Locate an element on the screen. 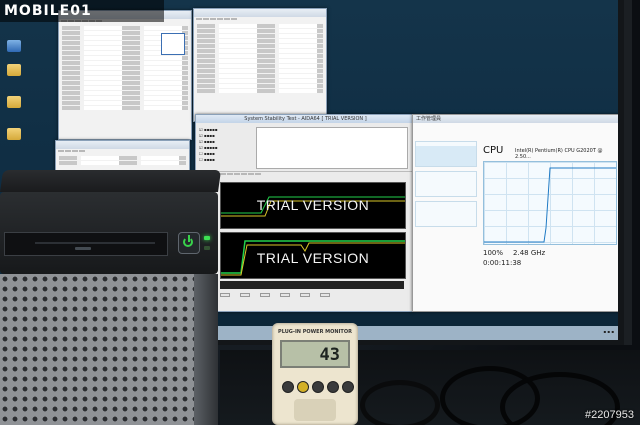 This screenshot has width=640, height=425. system-tray: ▪ ▪ ▪ is located at coordinates (608, 331).